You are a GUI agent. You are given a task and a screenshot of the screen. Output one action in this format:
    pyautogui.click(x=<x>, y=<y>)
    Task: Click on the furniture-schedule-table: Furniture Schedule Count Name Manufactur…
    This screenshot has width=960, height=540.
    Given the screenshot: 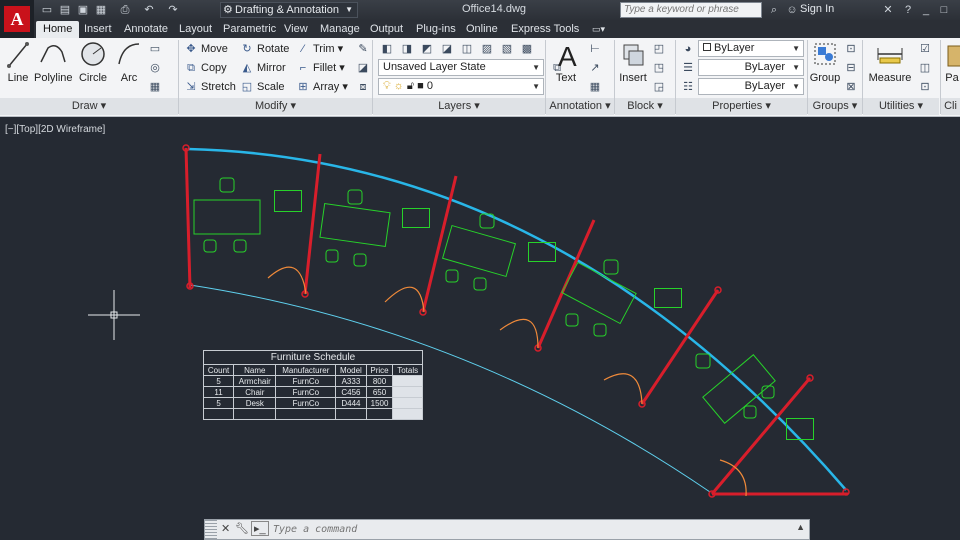 What is the action you would take?
    pyautogui.click(x=312, y=385)
    